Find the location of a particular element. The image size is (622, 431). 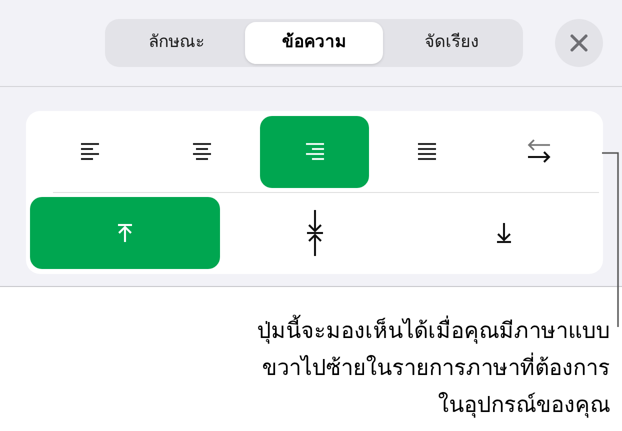

align-right-icon is located at coordinates (314, 152).